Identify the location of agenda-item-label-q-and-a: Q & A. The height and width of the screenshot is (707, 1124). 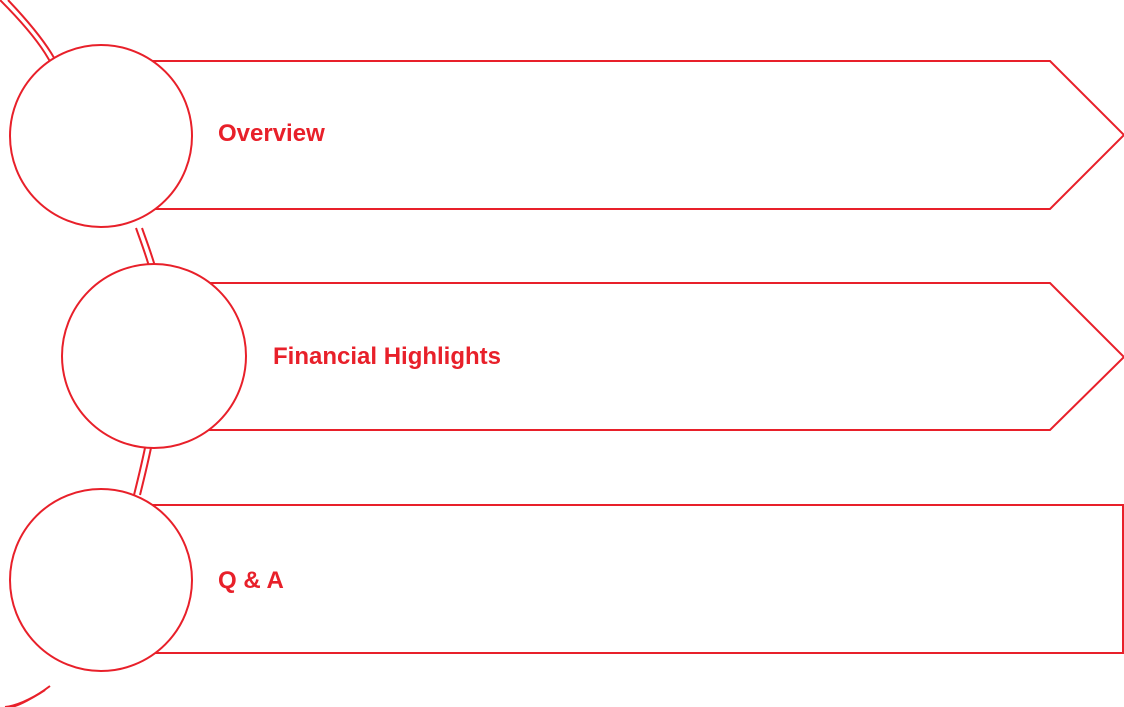
(251, 580).